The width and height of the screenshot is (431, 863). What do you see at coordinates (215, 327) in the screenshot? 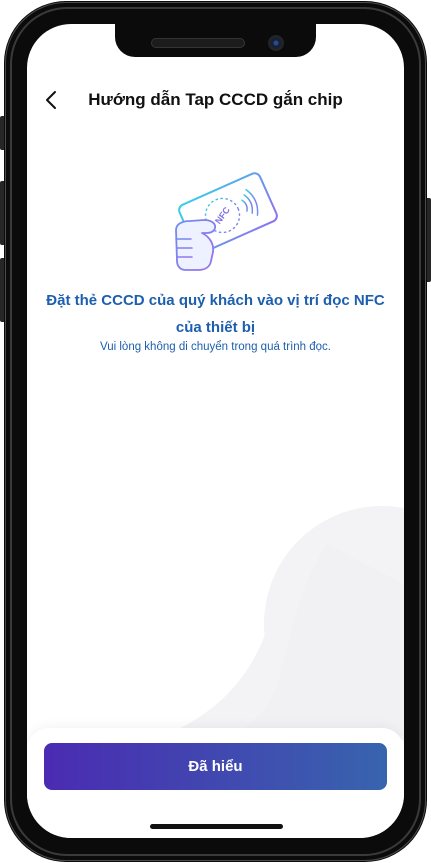
I see `instruction-title-line-2: của thiết bị` at bounding box center [215, 327].